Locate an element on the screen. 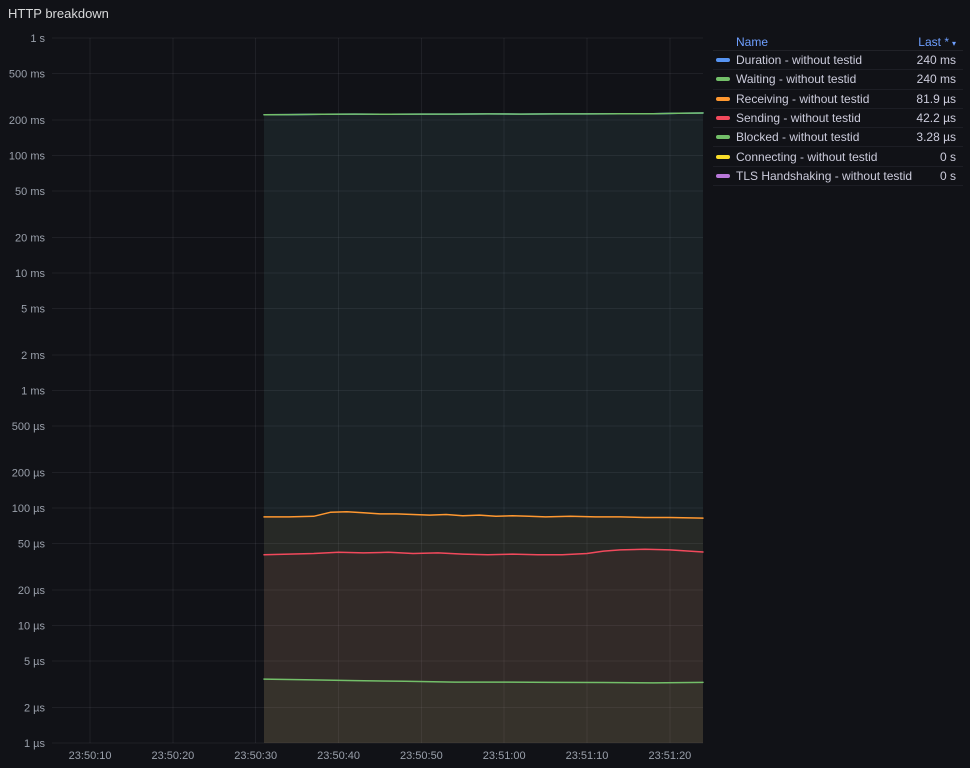 The width and height of the screenshot is (970, 768). series-label: Connecting - without testid is located at coordinates (807, 156).